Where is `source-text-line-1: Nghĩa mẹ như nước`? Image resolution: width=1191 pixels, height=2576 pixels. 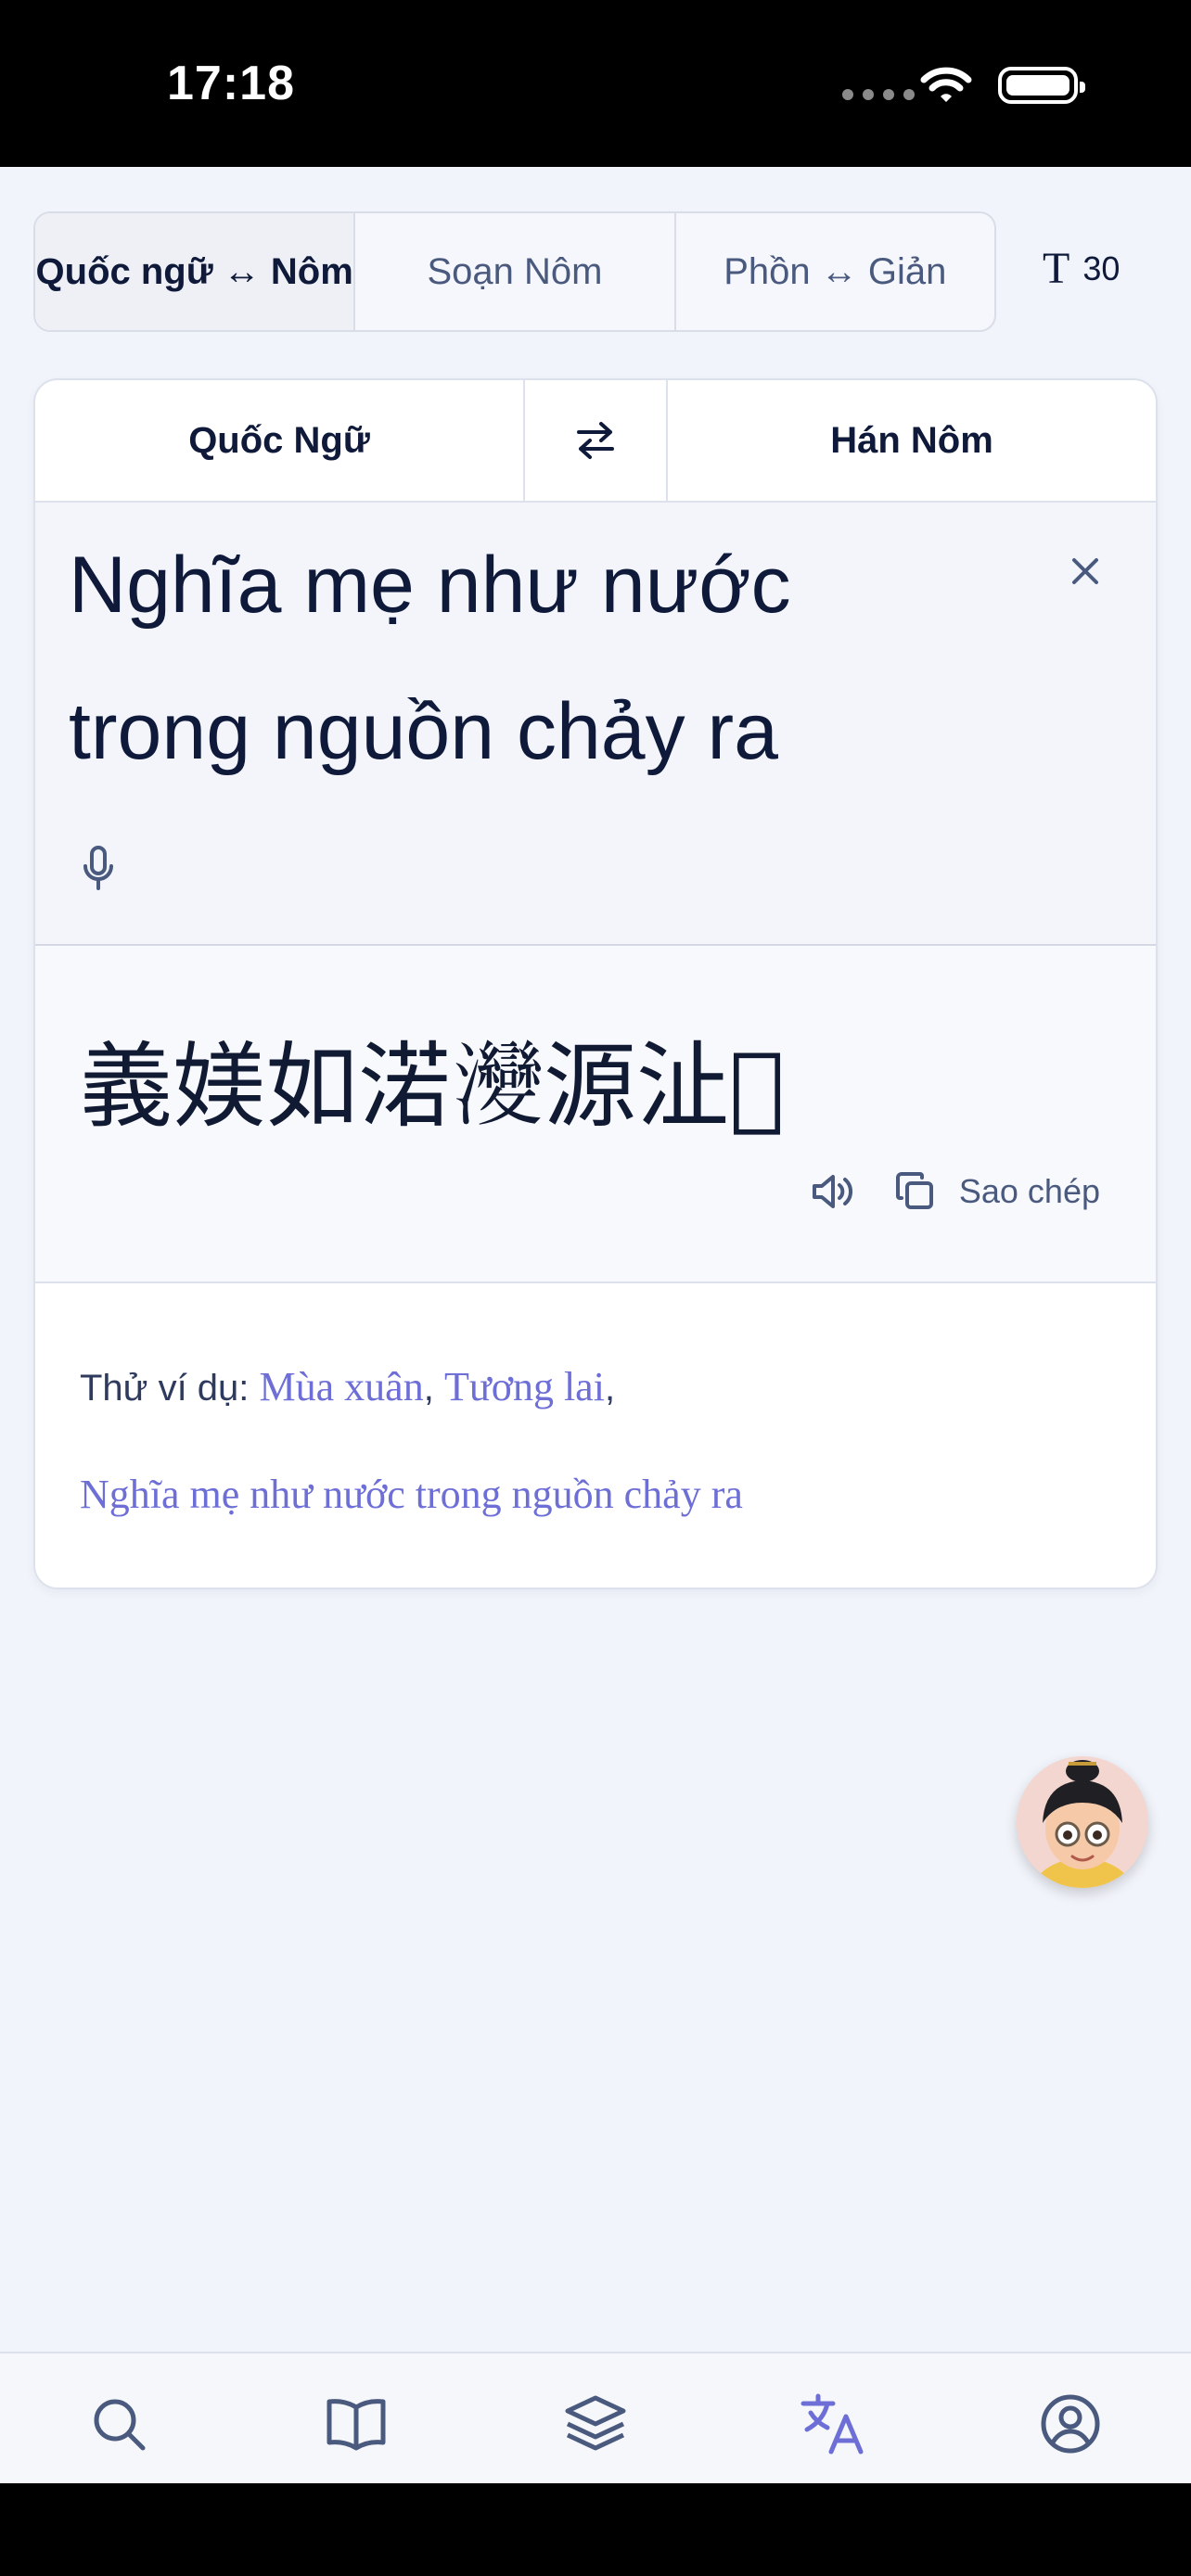 source-text-line-1: Nghĩa mẹ như nước is located at coordinates (430, 585).